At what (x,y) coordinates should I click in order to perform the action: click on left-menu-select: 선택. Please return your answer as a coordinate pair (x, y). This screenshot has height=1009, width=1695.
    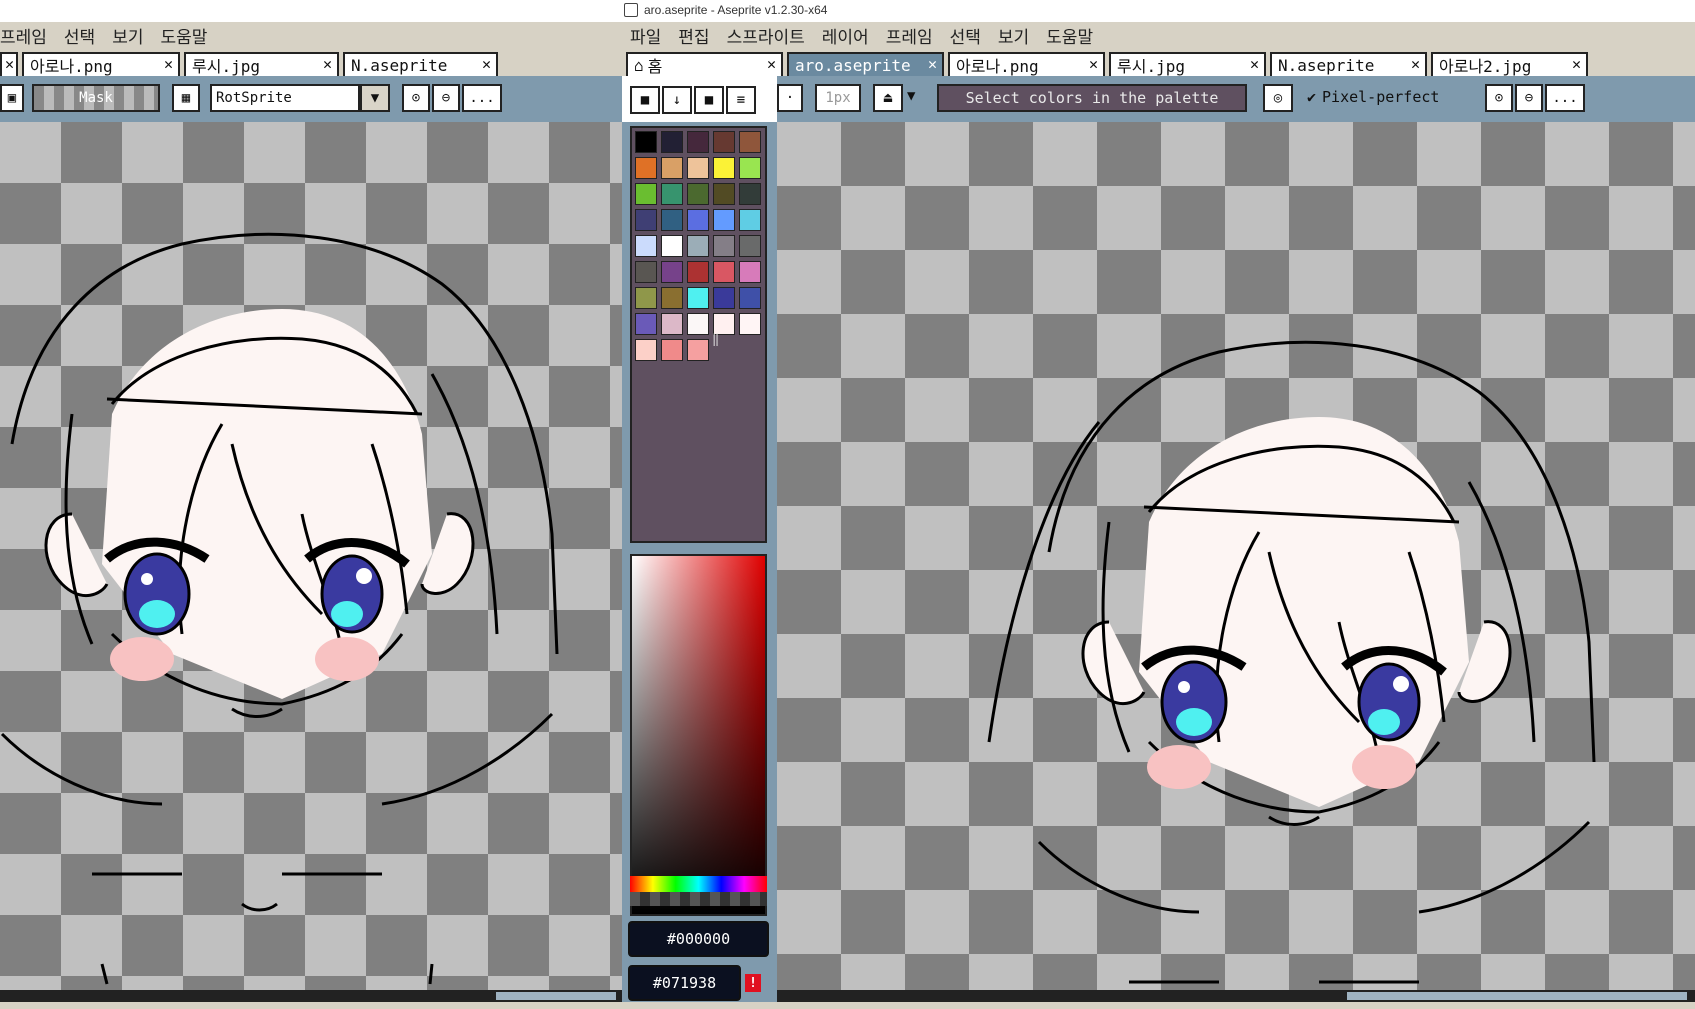
    Looking at the image, I should click on (79, 35).